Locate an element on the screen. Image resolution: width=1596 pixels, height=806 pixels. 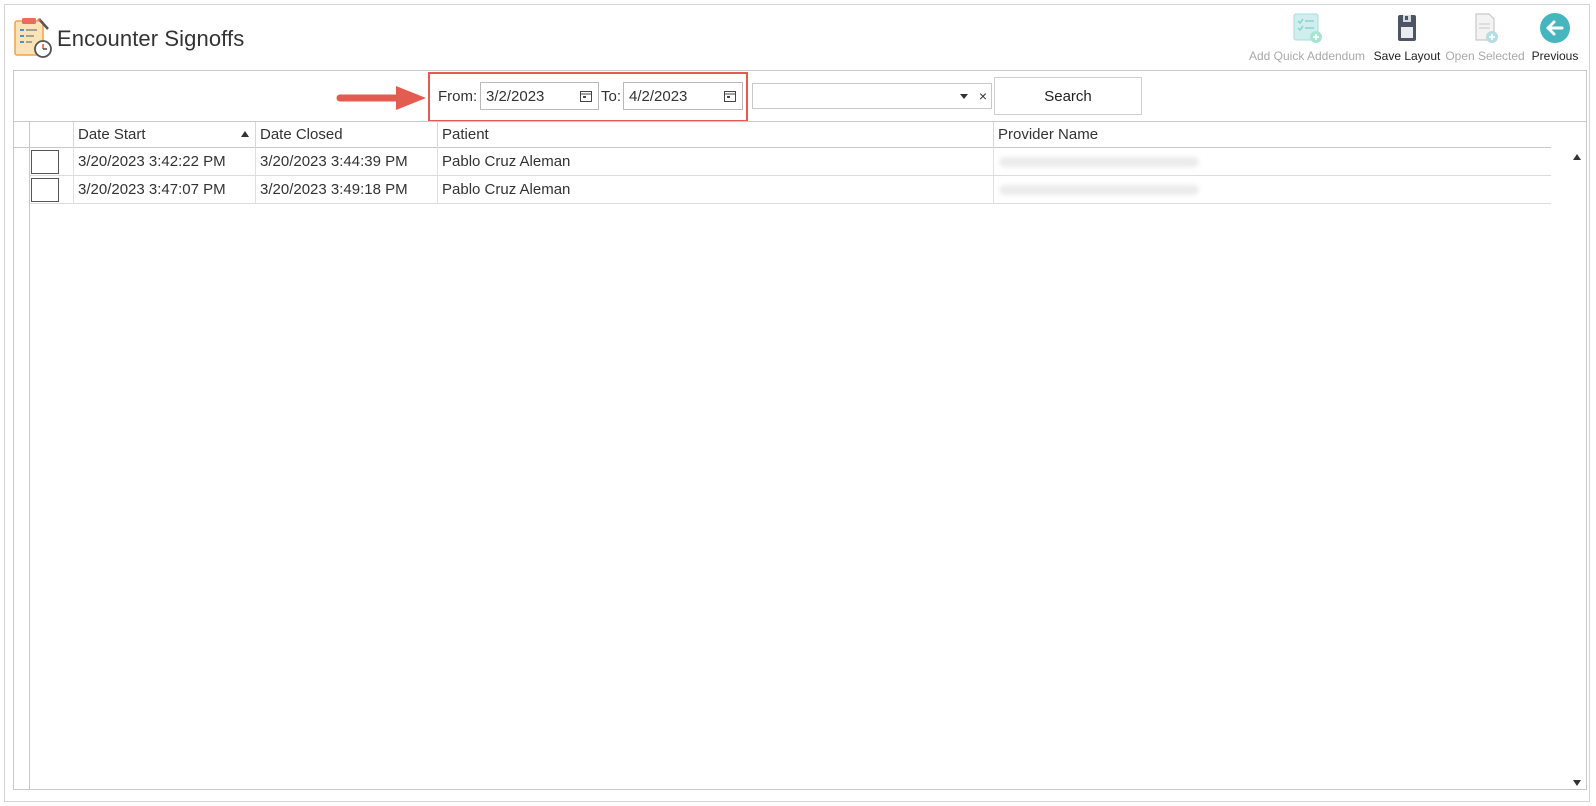
open-selected-button: Open Selected is located at coordinates (1485, 39).